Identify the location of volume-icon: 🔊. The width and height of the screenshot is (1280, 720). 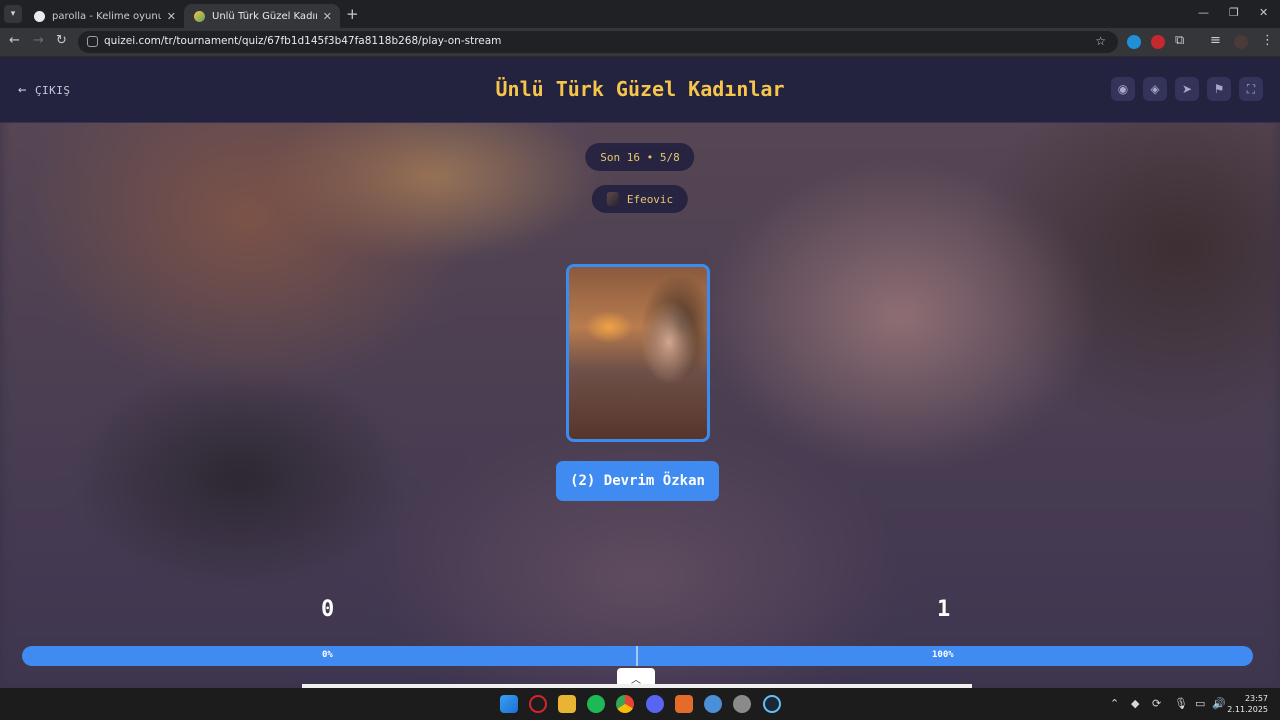
(1219, 703).